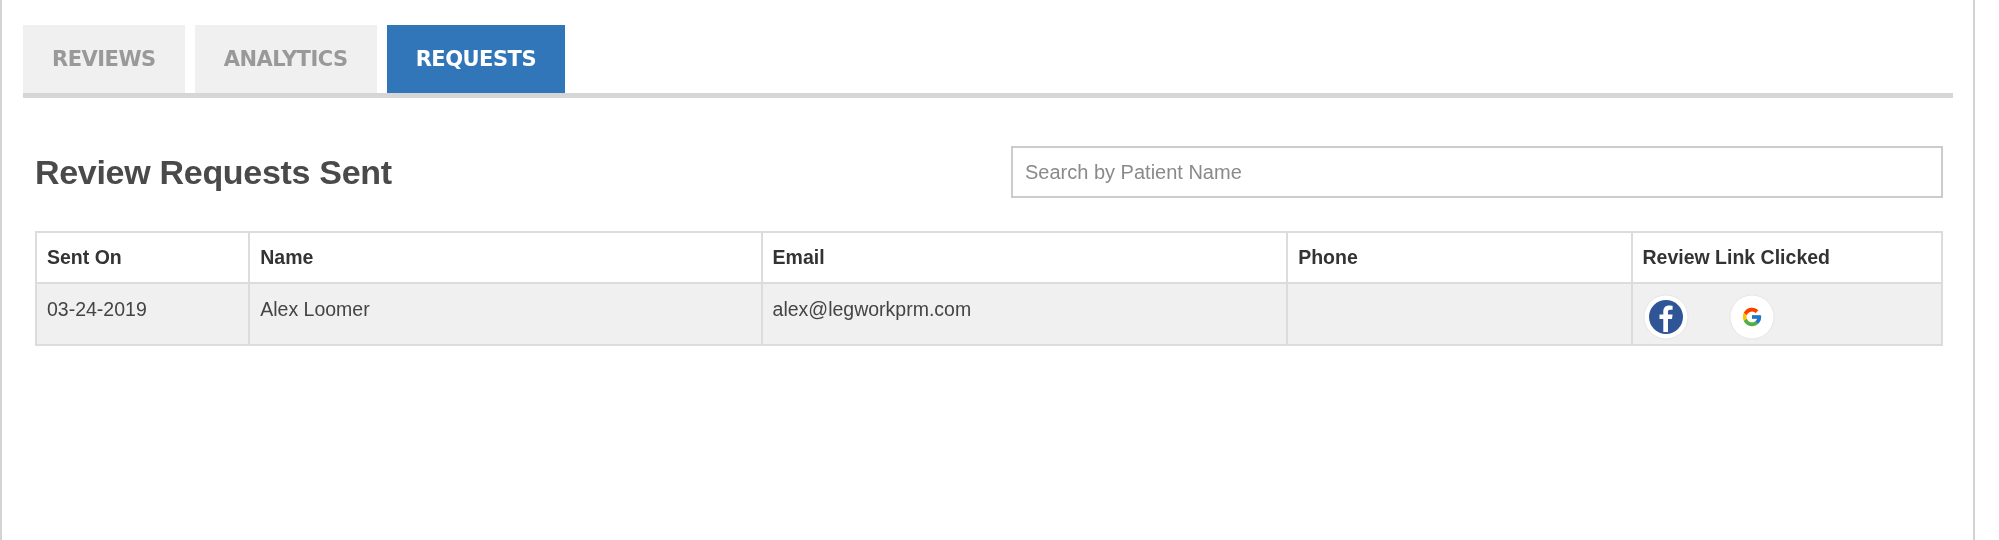 This screenshot has width=1999, height=540. I want to click on column-header: Review Link Clicked, so click(1786, 257).